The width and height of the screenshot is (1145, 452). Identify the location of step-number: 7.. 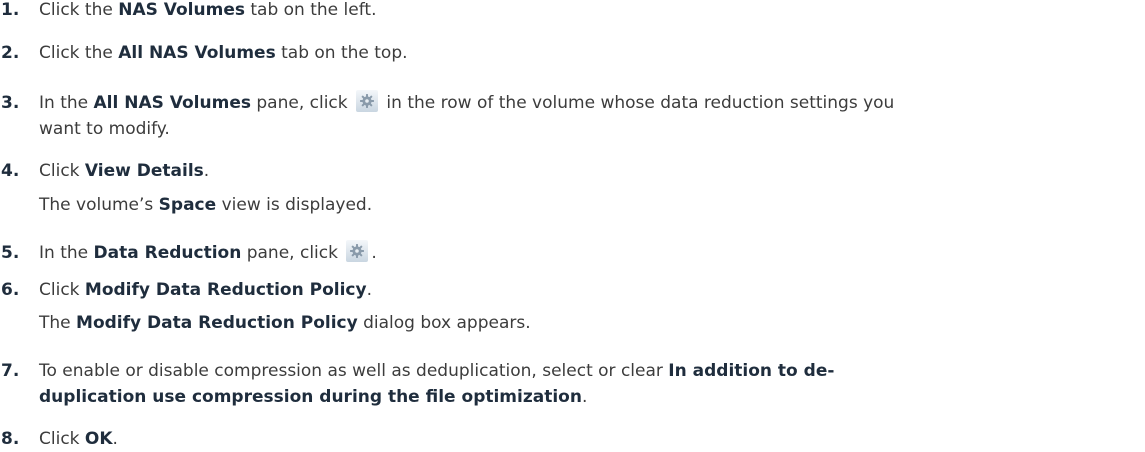
(10, 371).